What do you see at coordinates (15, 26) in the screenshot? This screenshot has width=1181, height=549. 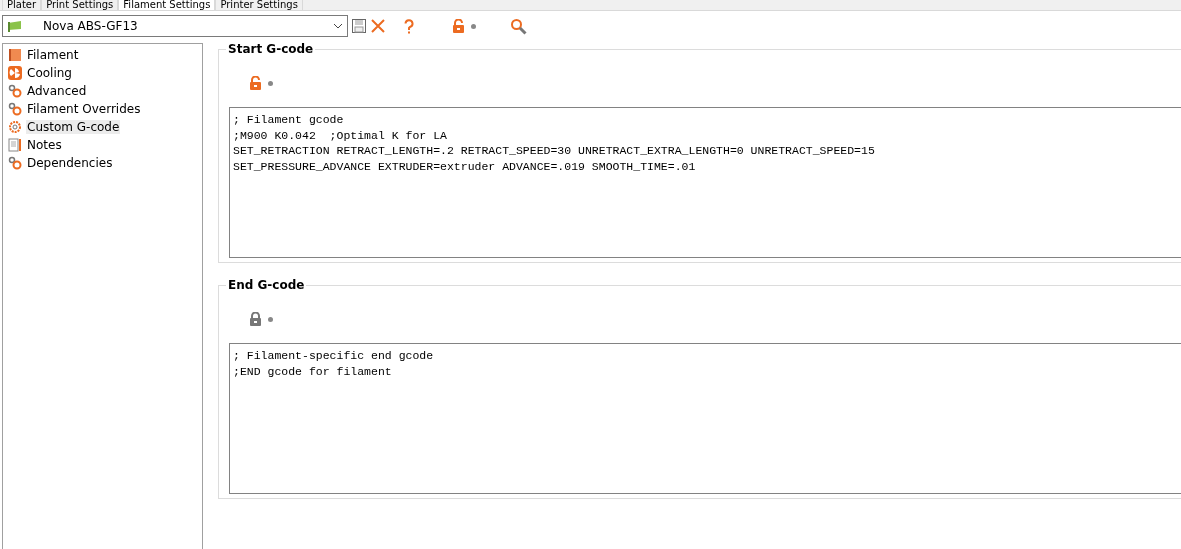 I see `flag-icon` at bounding box center [15, 26].